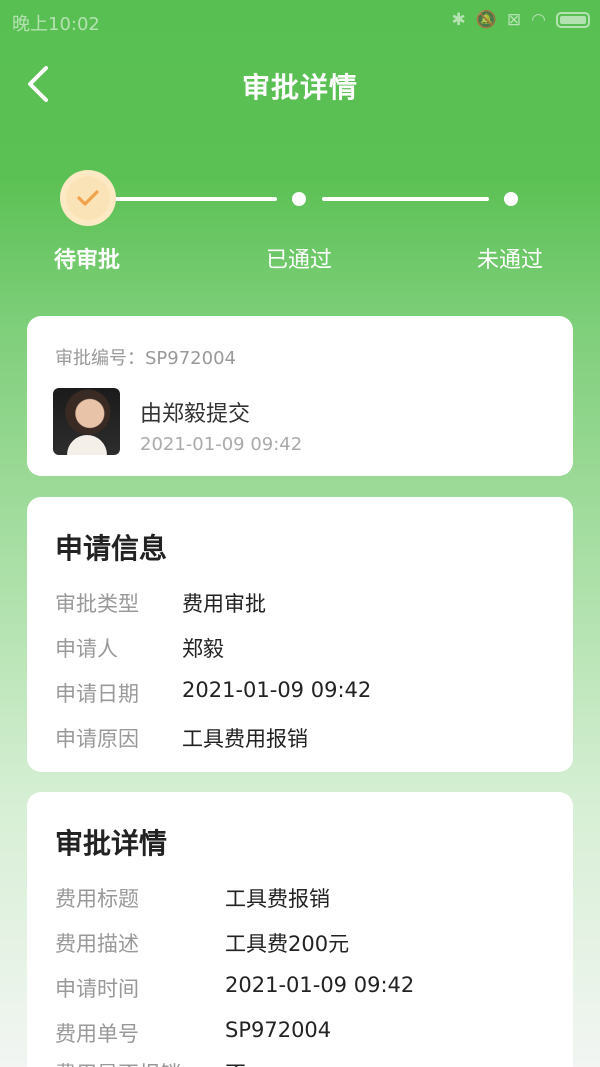 The width and height of the screenshot is (600, 1067). I want to click on avatar, so click(86, 421).